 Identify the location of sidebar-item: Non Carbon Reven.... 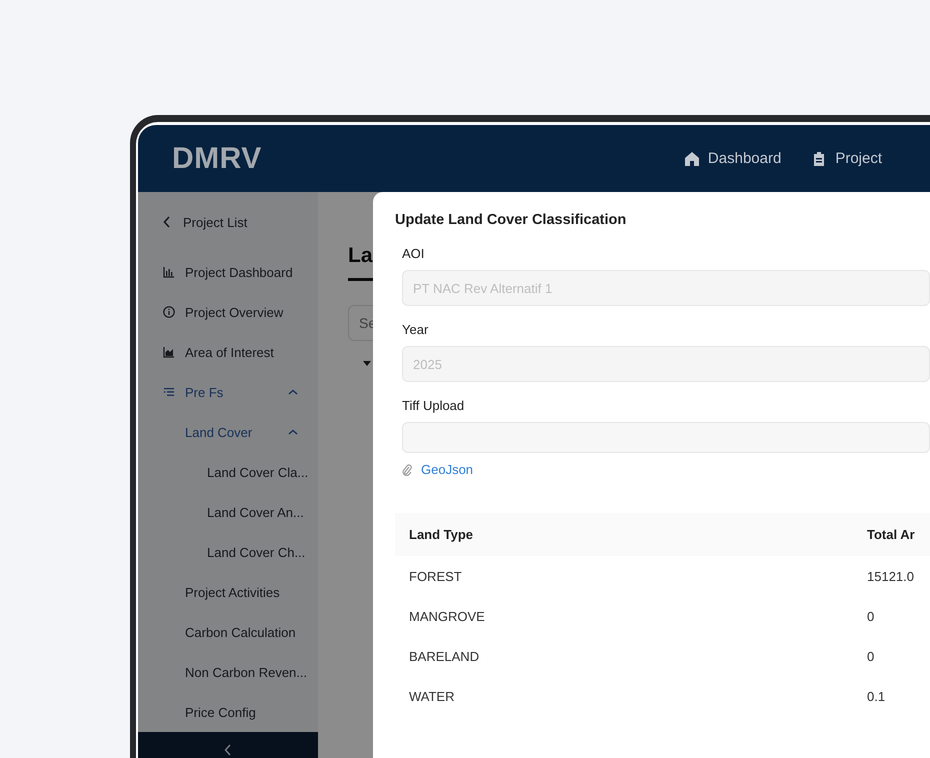
(246, 672).